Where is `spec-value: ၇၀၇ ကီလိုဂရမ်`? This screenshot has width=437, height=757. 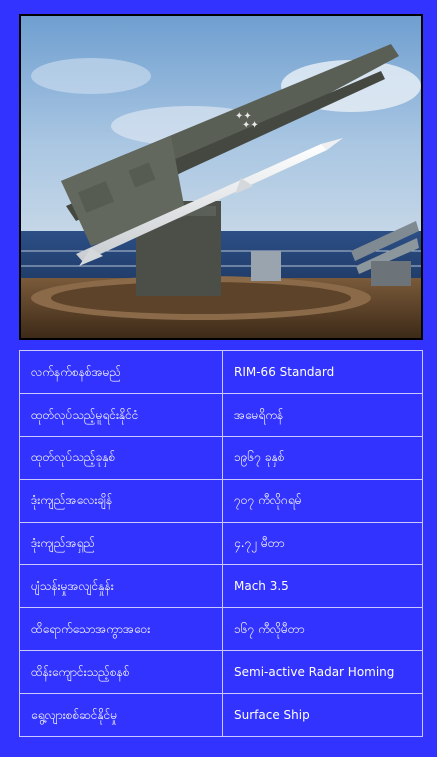 spec-value: ၇၀၇ ကီလိုဂရမ် is located at coordinates (322, 500).